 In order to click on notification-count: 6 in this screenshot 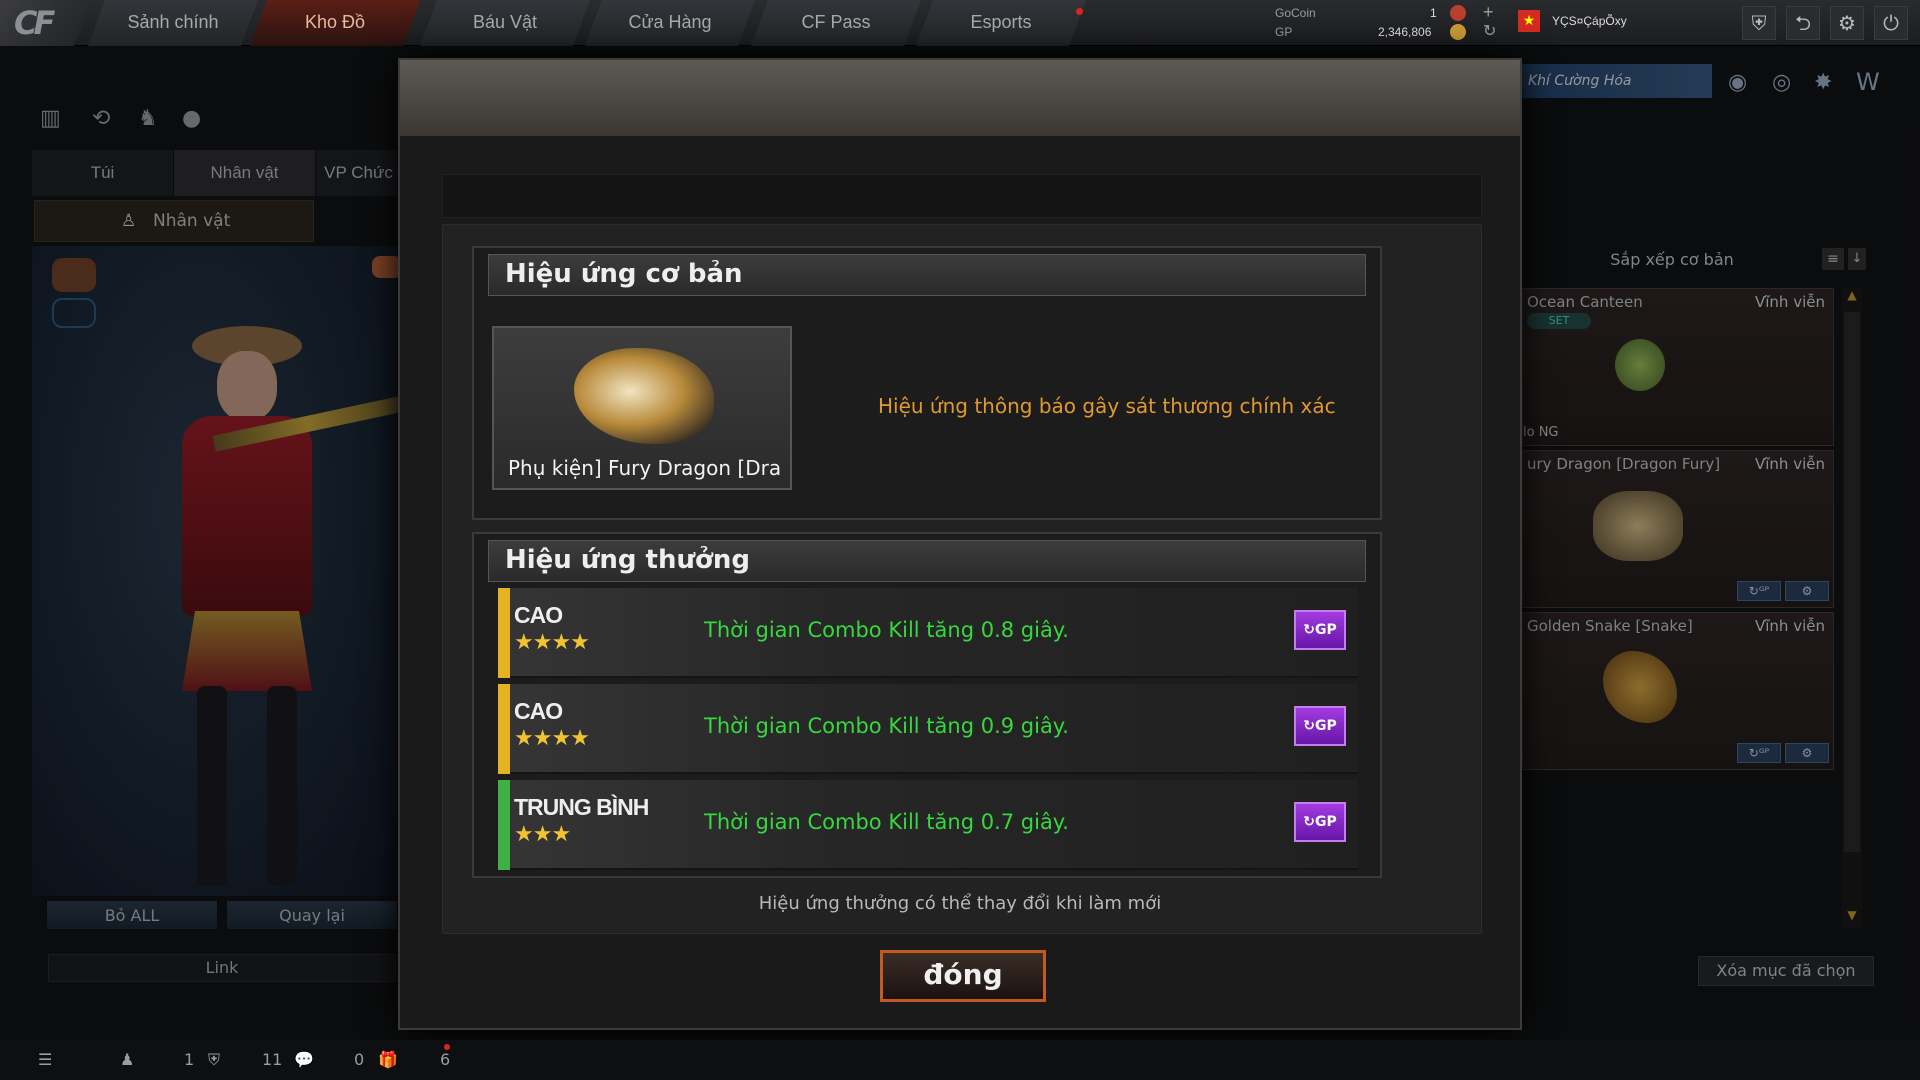, I will do `click(445, 1059)`.